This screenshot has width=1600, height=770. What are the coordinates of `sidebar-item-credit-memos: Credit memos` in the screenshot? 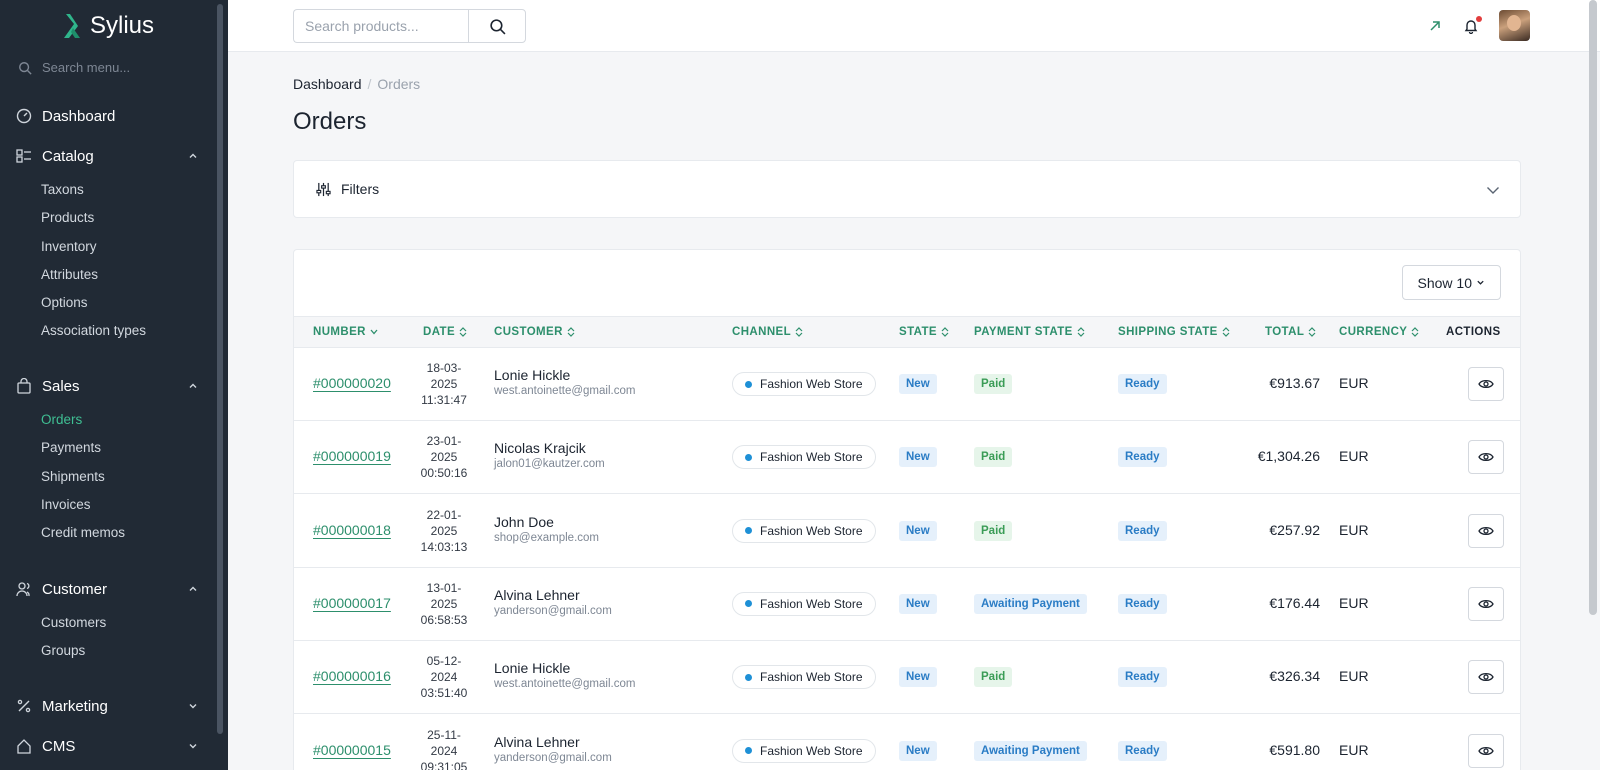 It's located at (105, 533).